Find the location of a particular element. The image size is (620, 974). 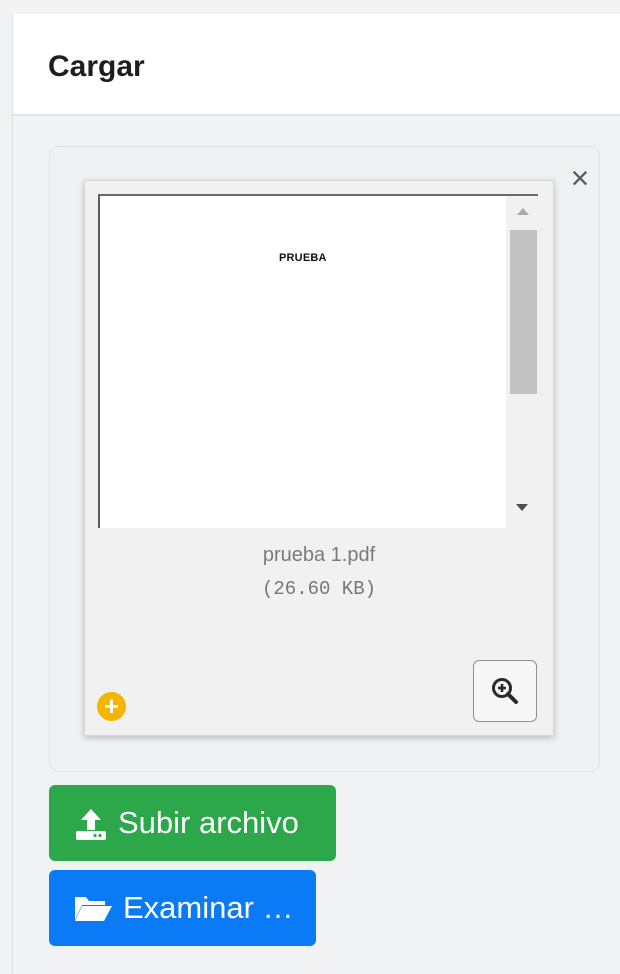

upload-file-label: Subir archivo is located at coordinates (208, 822).